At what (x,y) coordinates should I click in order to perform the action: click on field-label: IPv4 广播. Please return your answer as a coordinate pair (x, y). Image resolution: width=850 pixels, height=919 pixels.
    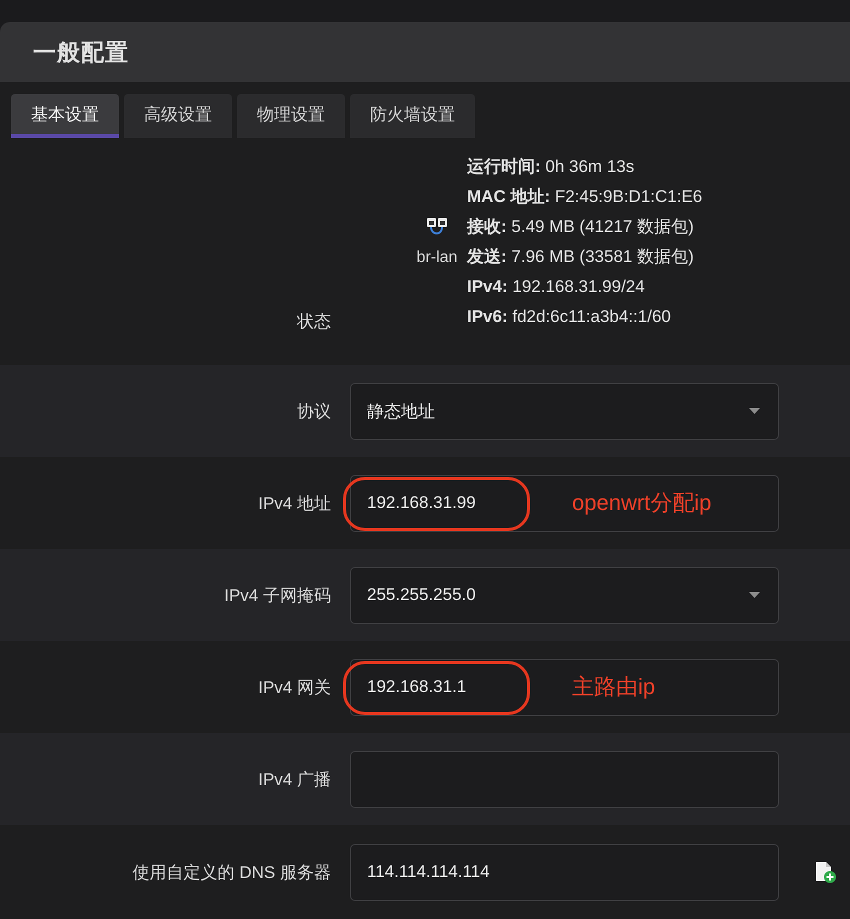
    Looking at the image, I should click on (294, 779).